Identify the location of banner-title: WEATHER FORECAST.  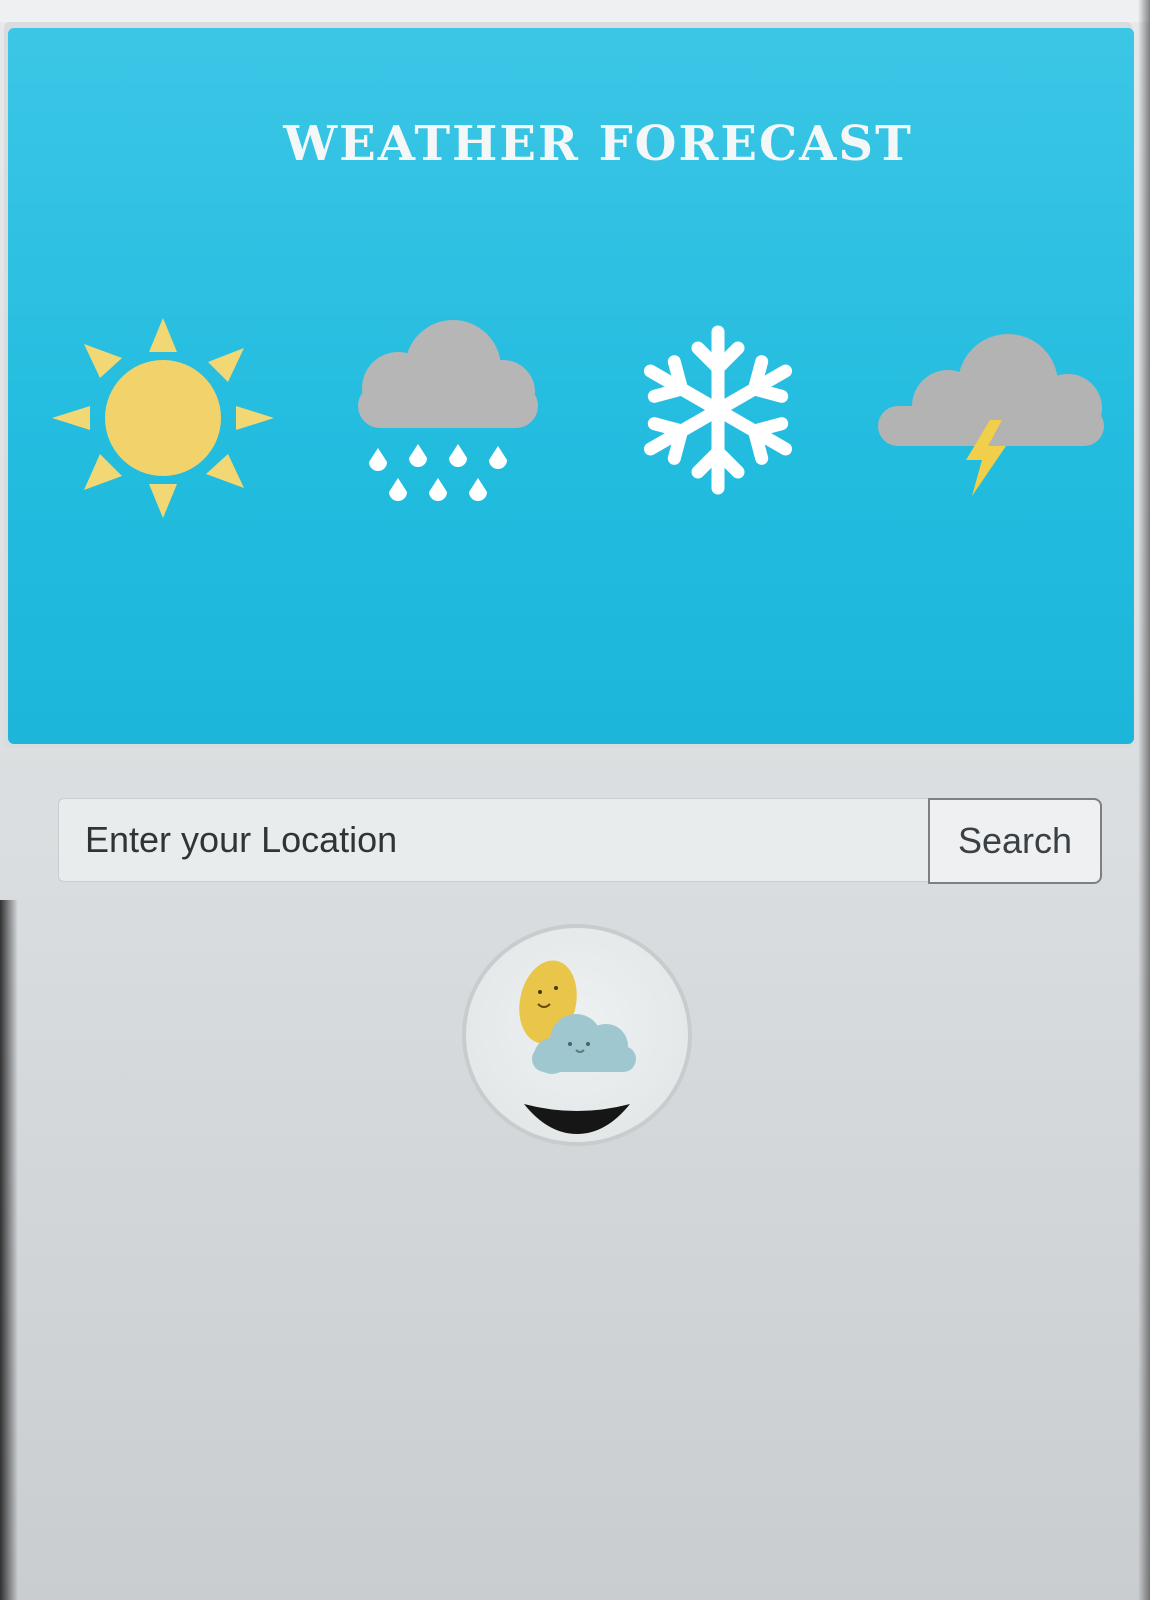
(598, 144).